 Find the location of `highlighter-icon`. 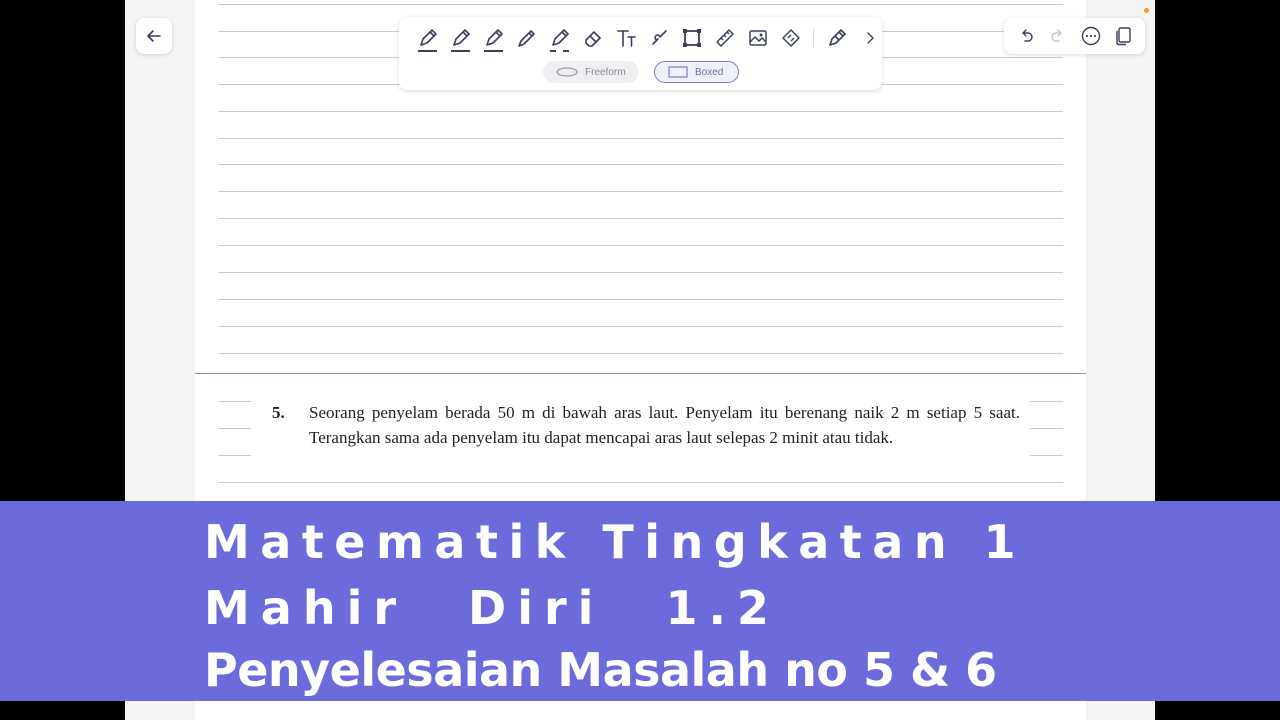

highlighter-icon is located at coordinates (560, 37).